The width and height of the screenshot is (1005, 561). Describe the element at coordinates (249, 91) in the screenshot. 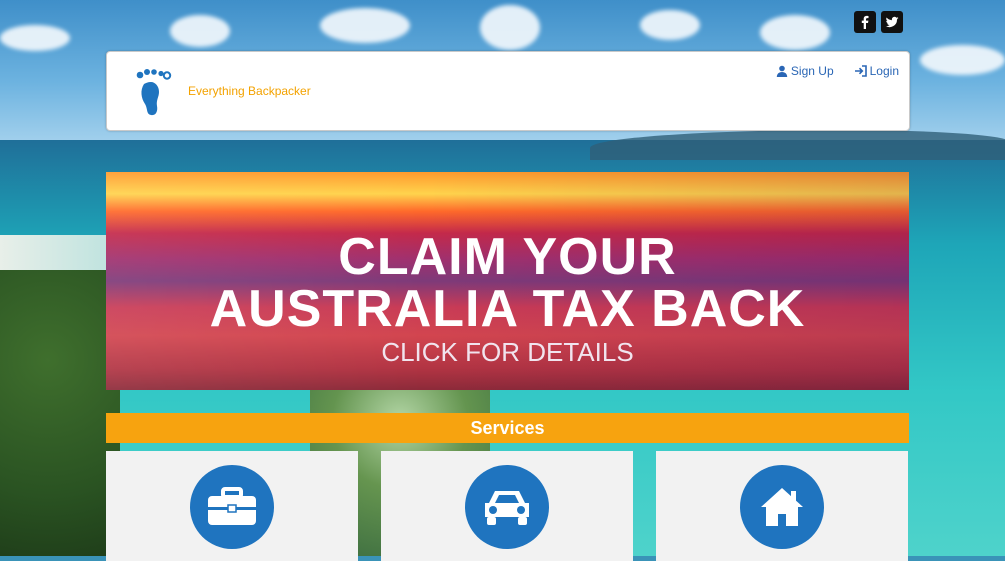

I see `brand-name: Everything Backpacker` at that location.